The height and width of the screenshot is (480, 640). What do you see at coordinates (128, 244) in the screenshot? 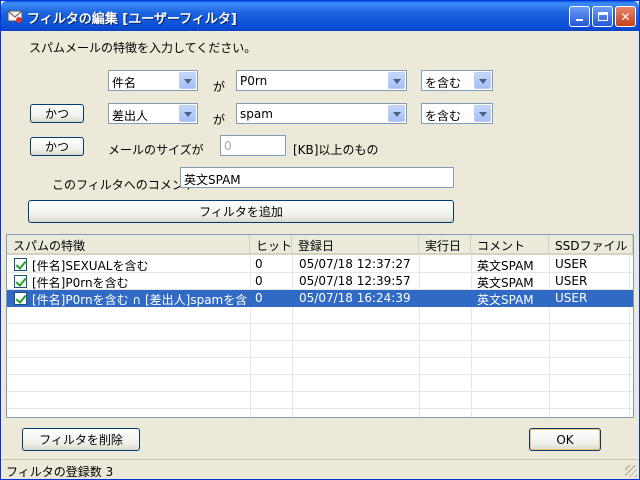
I see `column-header-feature: スパムの特徴` at bounding box center [128, 244].